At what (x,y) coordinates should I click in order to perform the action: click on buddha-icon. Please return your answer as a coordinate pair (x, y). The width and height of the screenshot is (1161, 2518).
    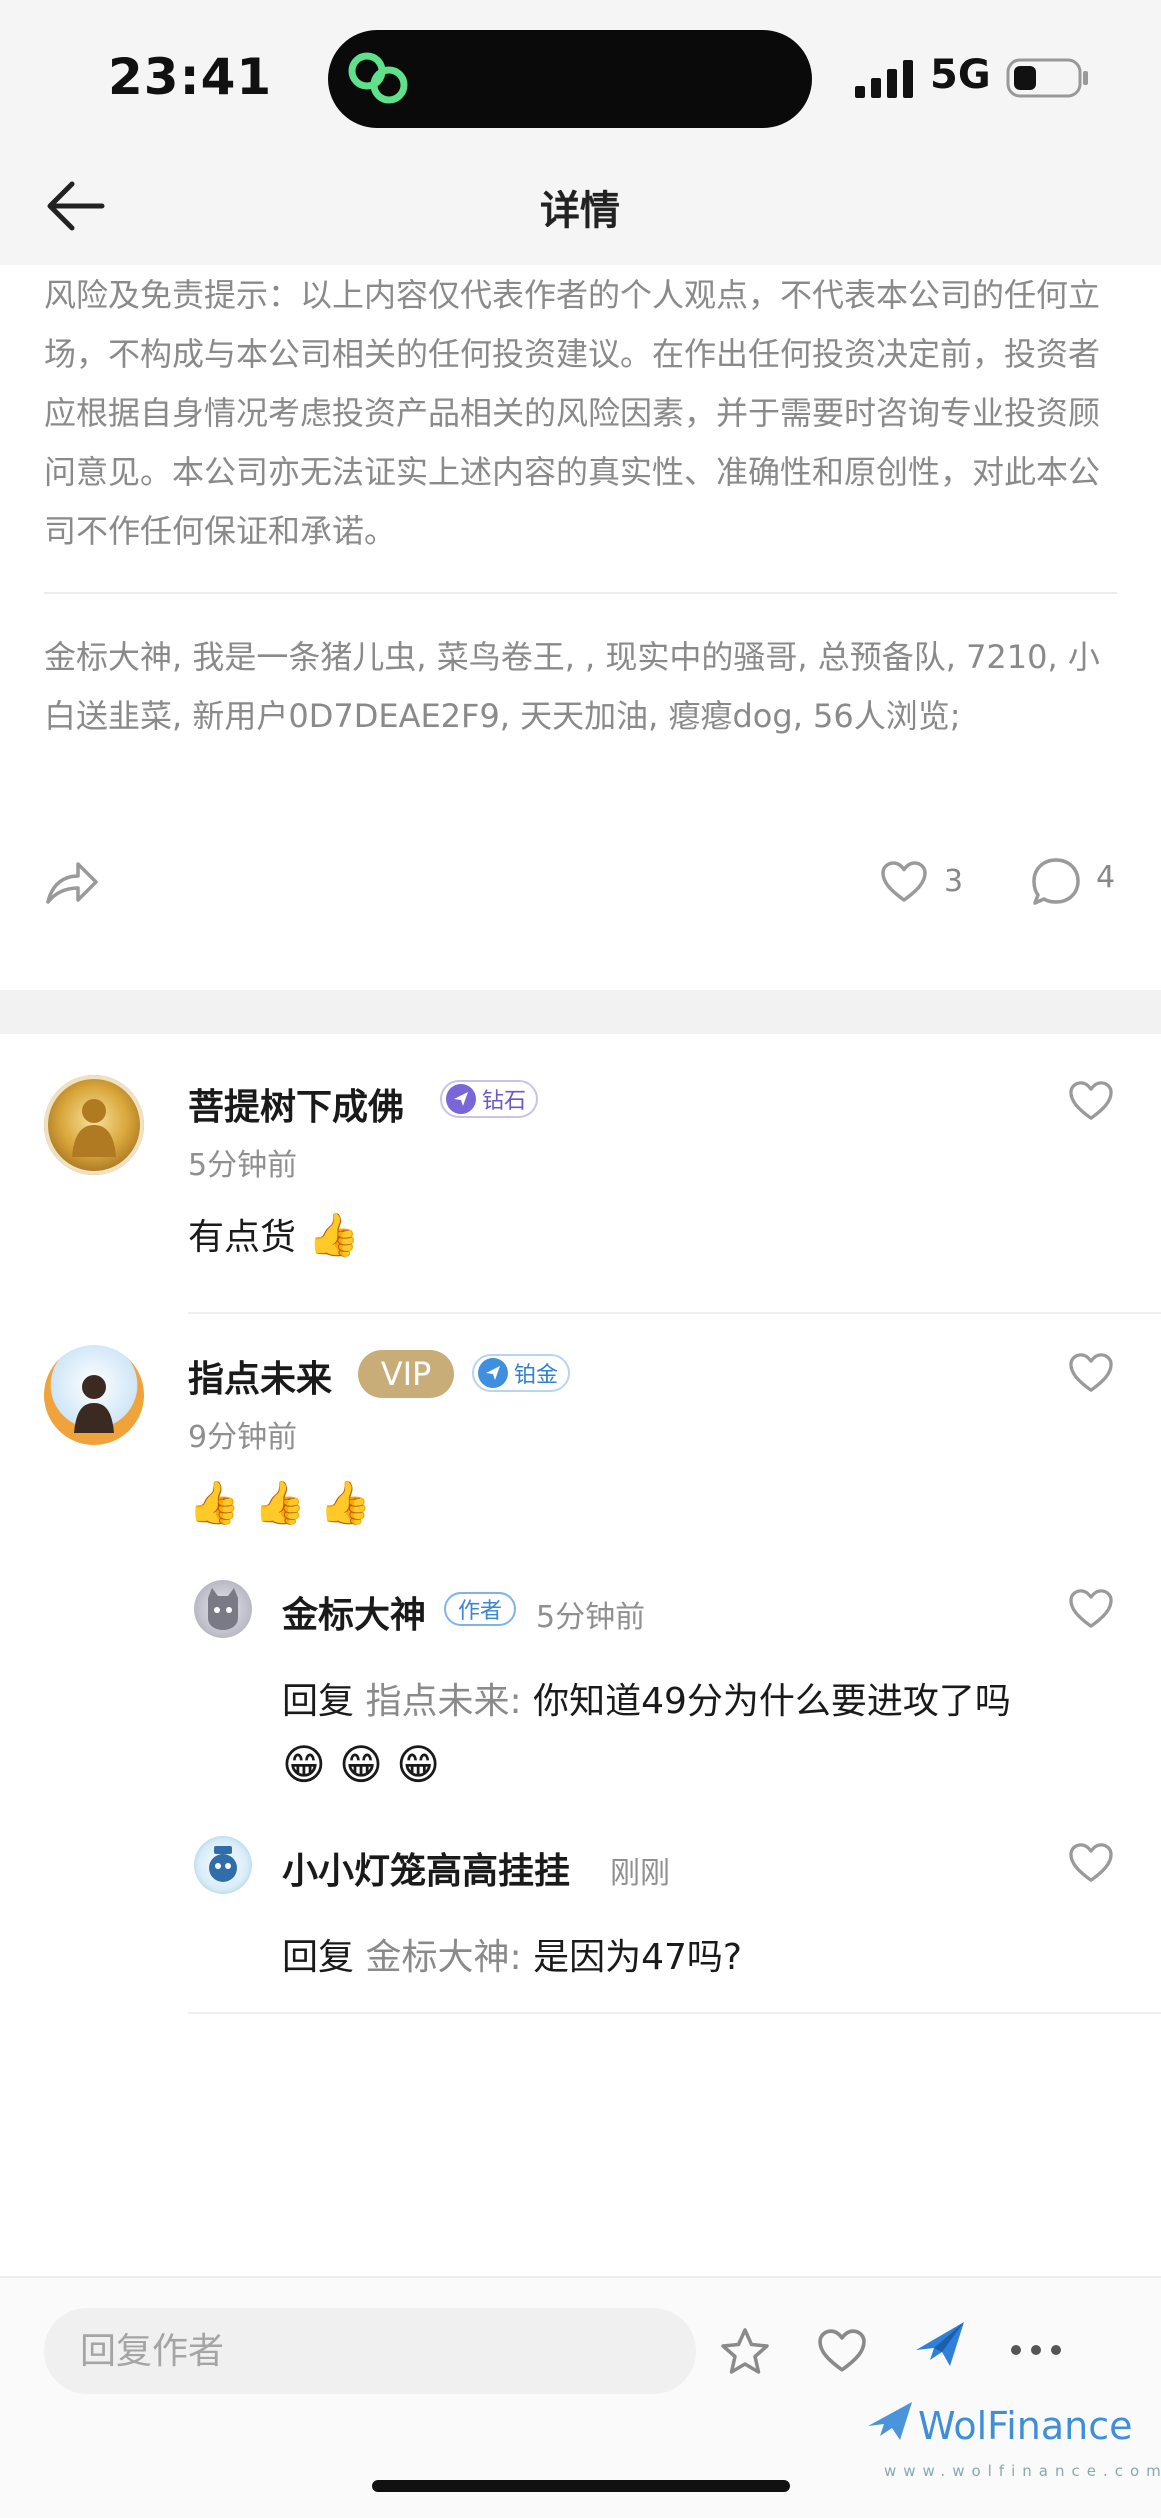
    Looking at the image, I should click on (94, 1128).